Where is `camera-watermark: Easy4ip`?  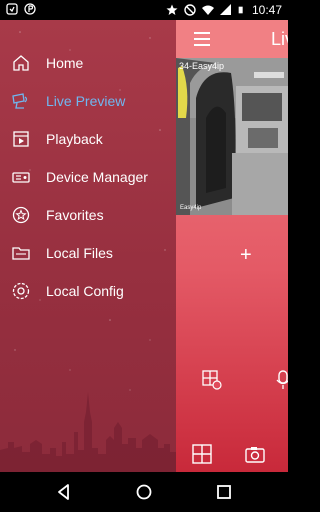
camera-watermark: Easy4ip is located at coordinates (191, 208).